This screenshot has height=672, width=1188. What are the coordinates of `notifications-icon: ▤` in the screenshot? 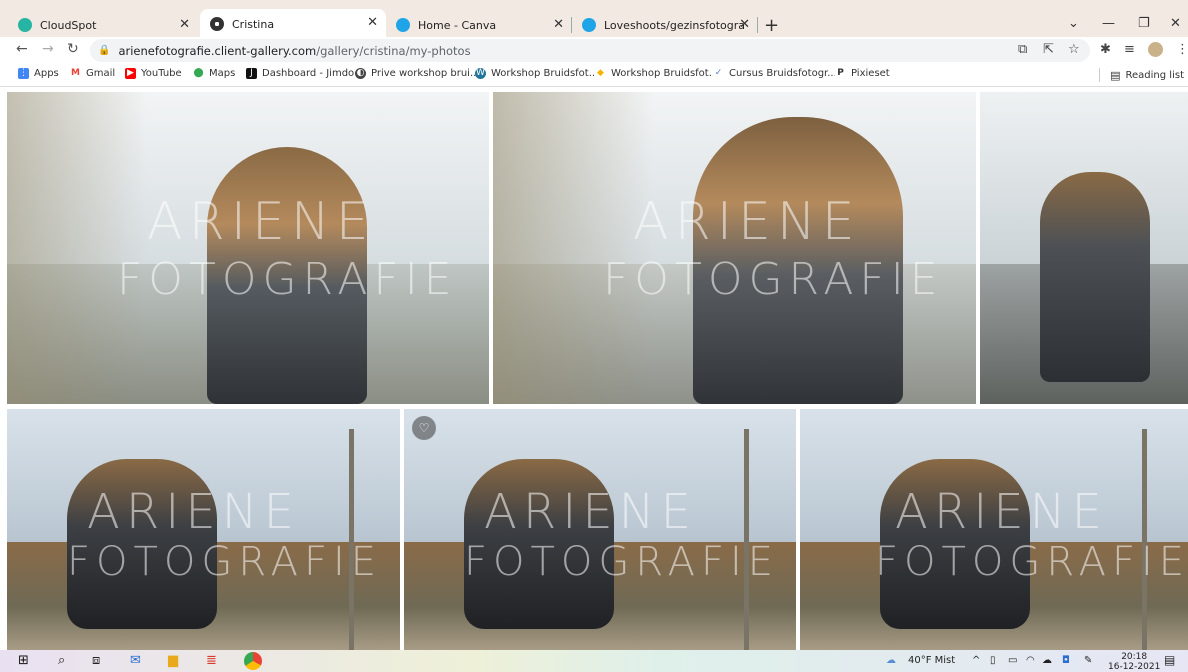 It's located at (1169, 660).